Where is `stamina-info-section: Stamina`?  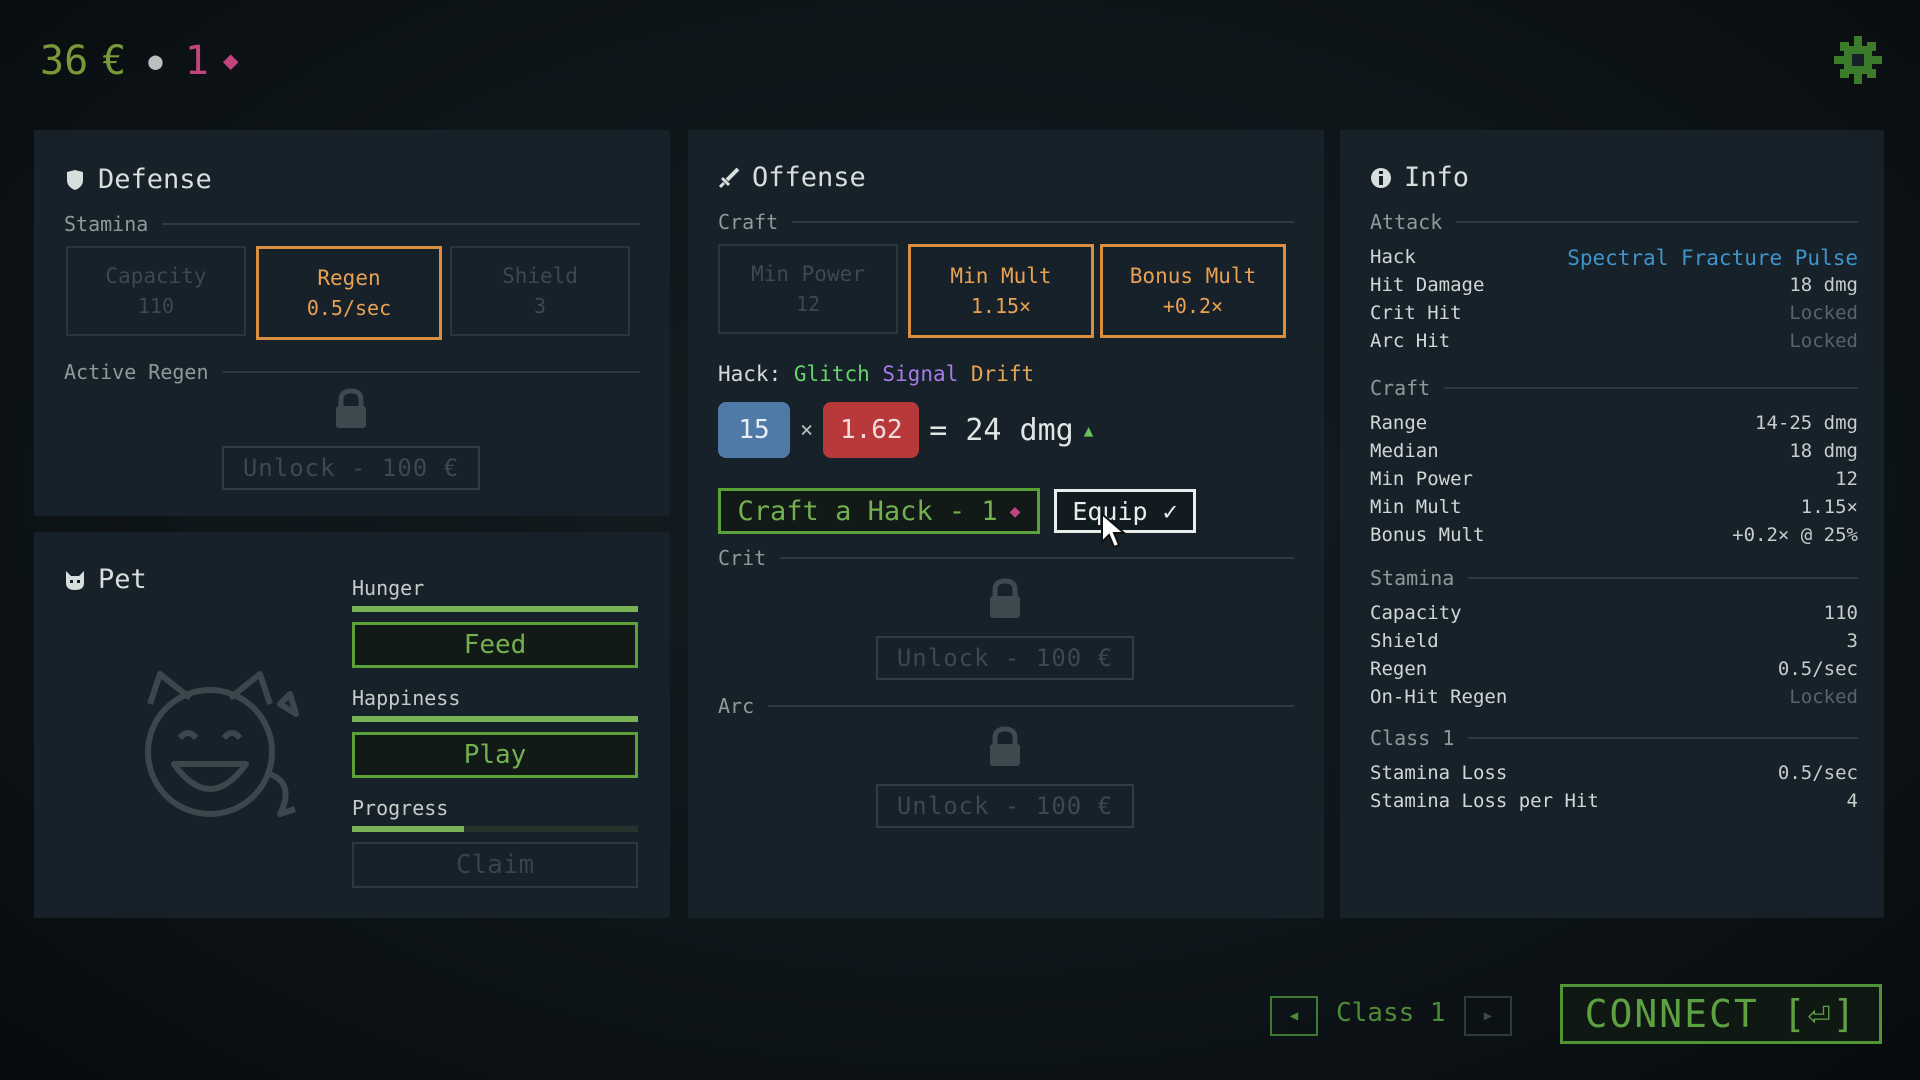 stamina-info-section: Stamina is located at coordinates (1614, 578).